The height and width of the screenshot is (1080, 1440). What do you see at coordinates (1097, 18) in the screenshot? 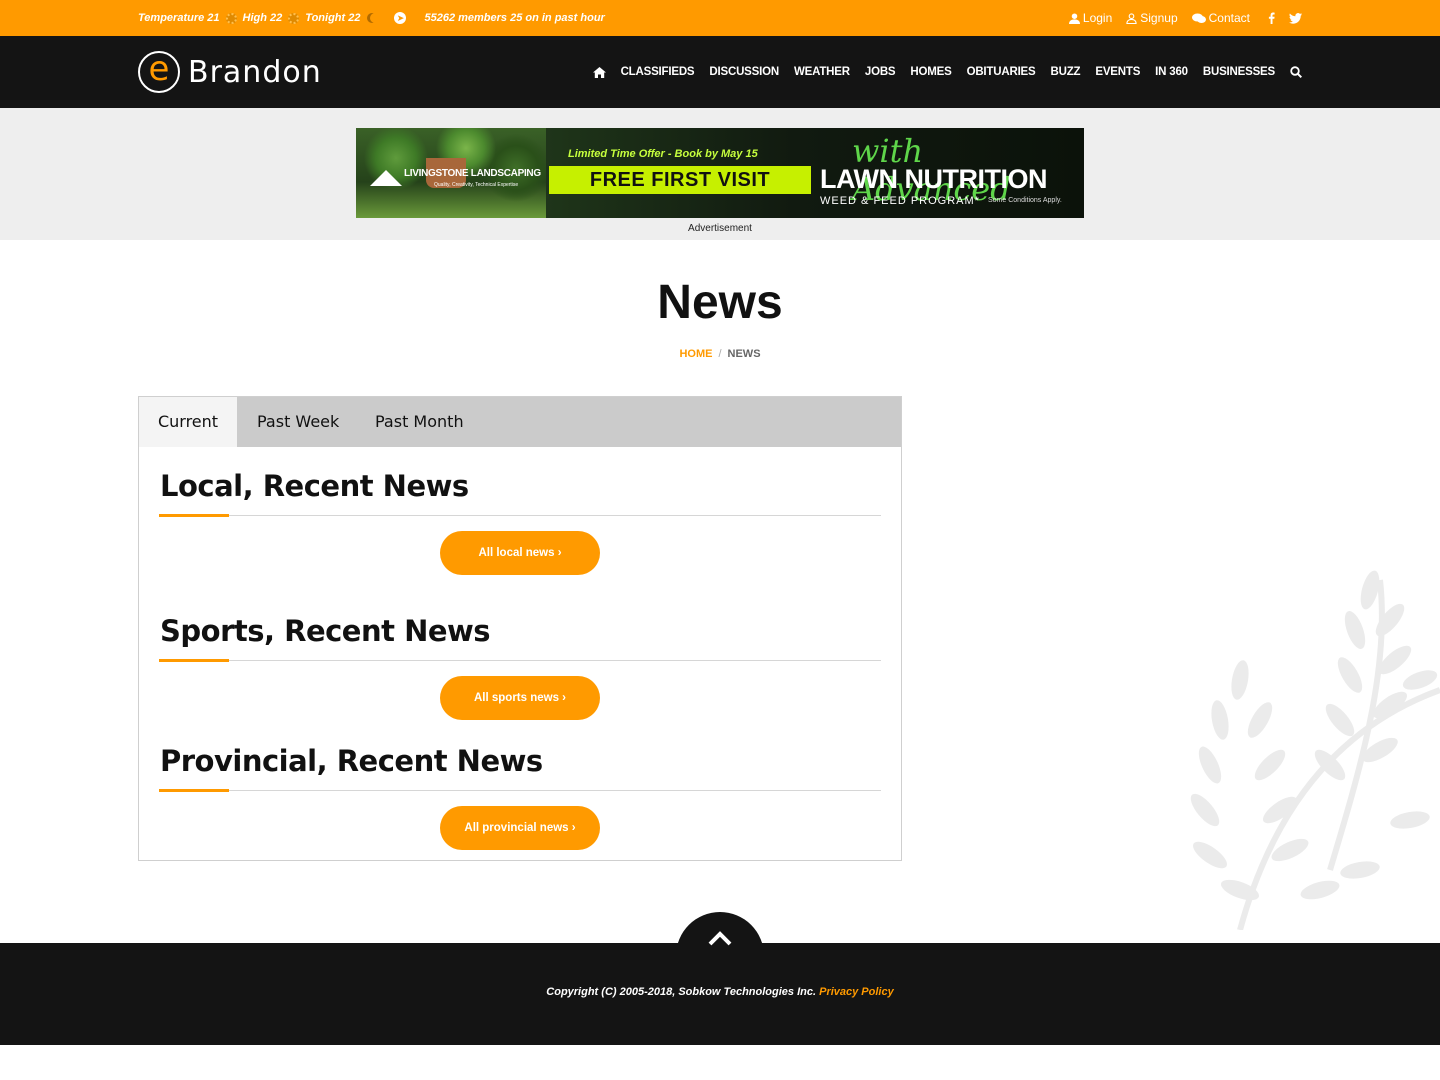
I see `login-label: Login` at bounding box center [1097, 18].